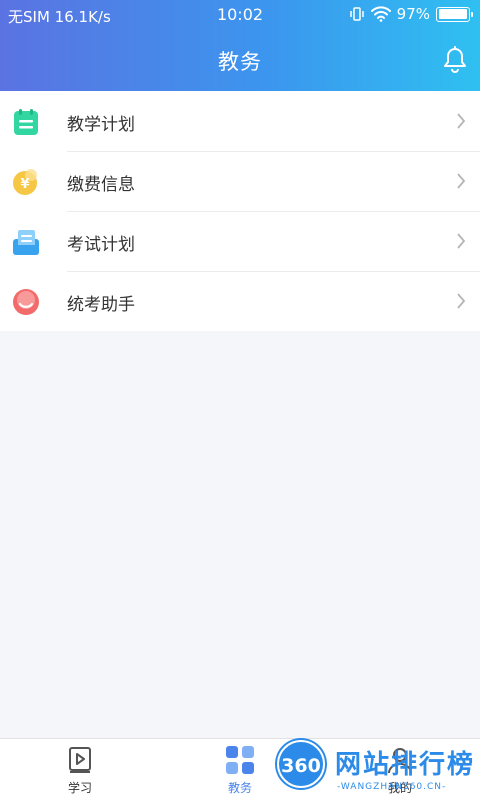 The image size is (480, 800). I want to click on app-header: 无SIM 16.1K/s 10:02 97% 教务, so click(240, 45).